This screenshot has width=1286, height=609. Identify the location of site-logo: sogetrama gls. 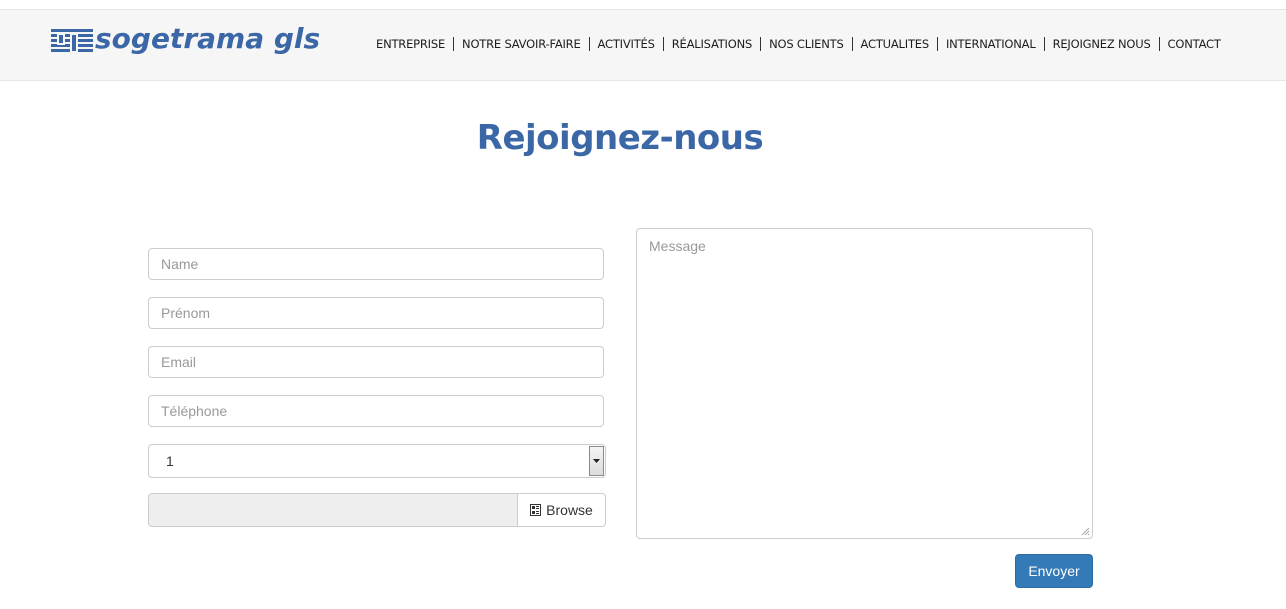
(185, 42).